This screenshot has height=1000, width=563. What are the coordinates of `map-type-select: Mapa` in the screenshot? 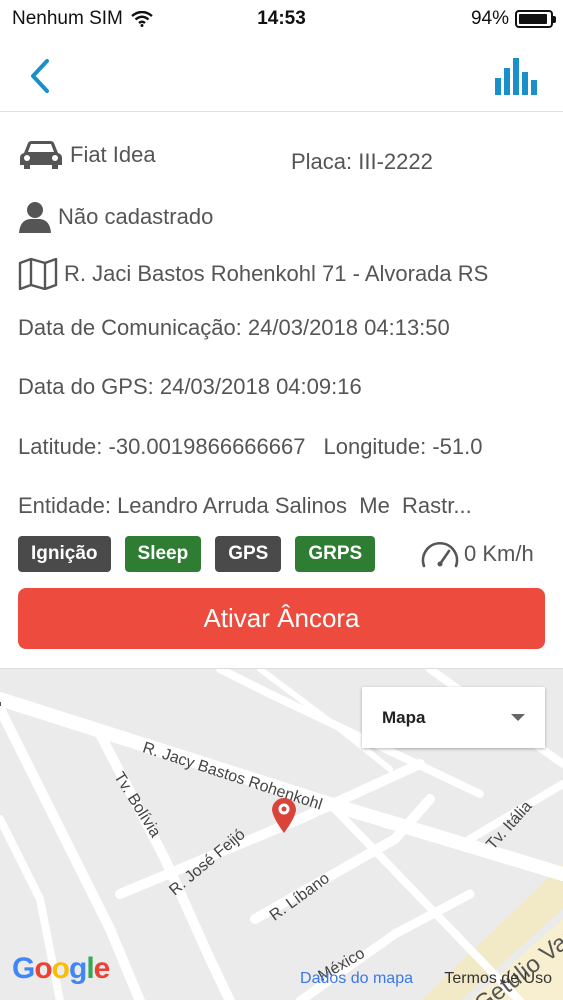 It's located at (453, 717).